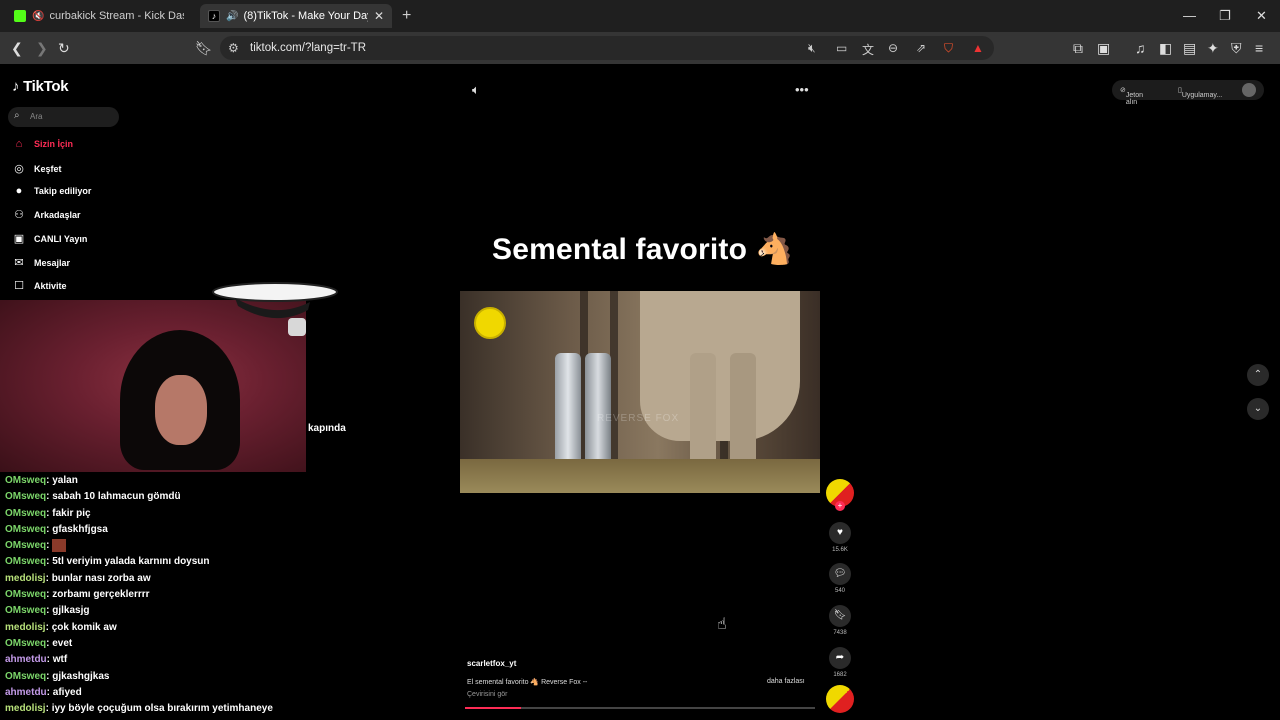 The width and height of the screenshot is (1280, 720). I want to click on previous-video-button: ⌃, so click(1258, 375).